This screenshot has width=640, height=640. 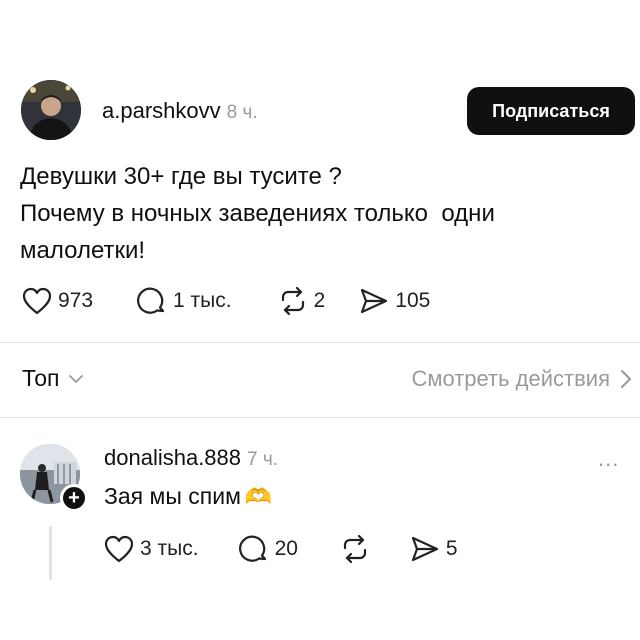 I want to click on author-avatar, so click(x=51, y=110).